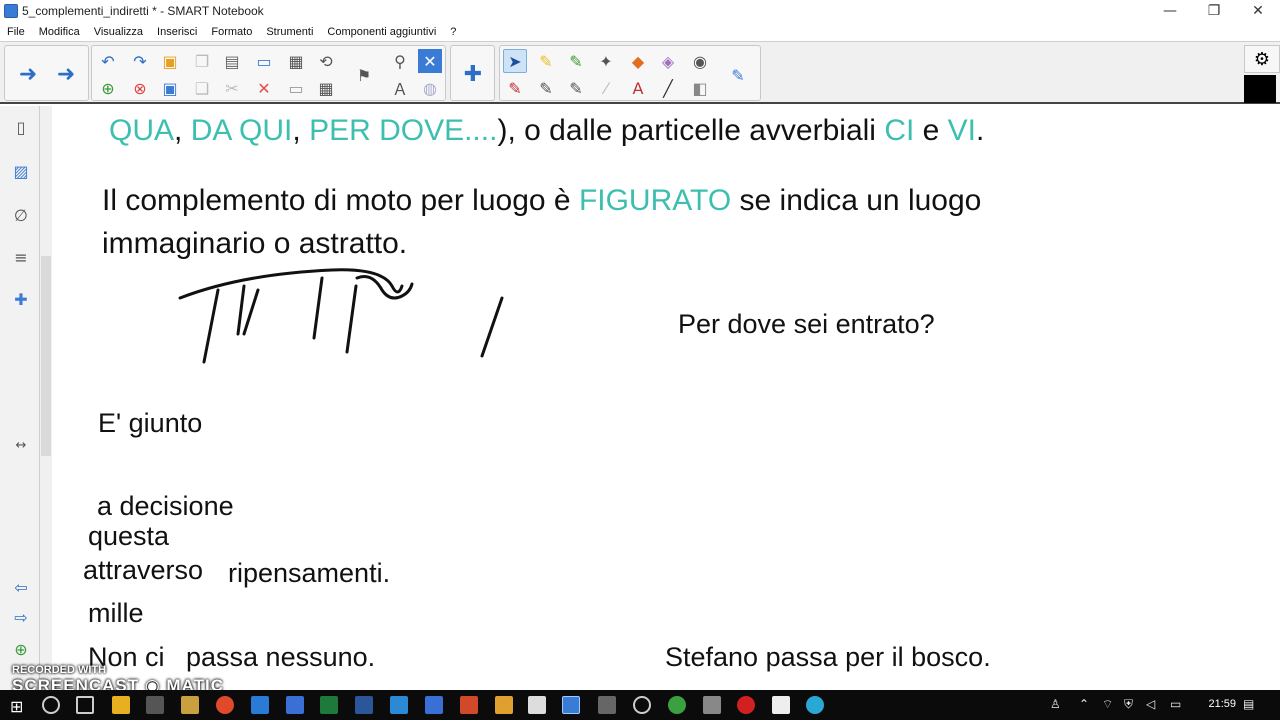 This screenshot has width=1280, height=720. What do you see at coordinates (16, 706) in the screenshot?
I see `windows-start-icon: ⊞` at bounding box center [16, 706].